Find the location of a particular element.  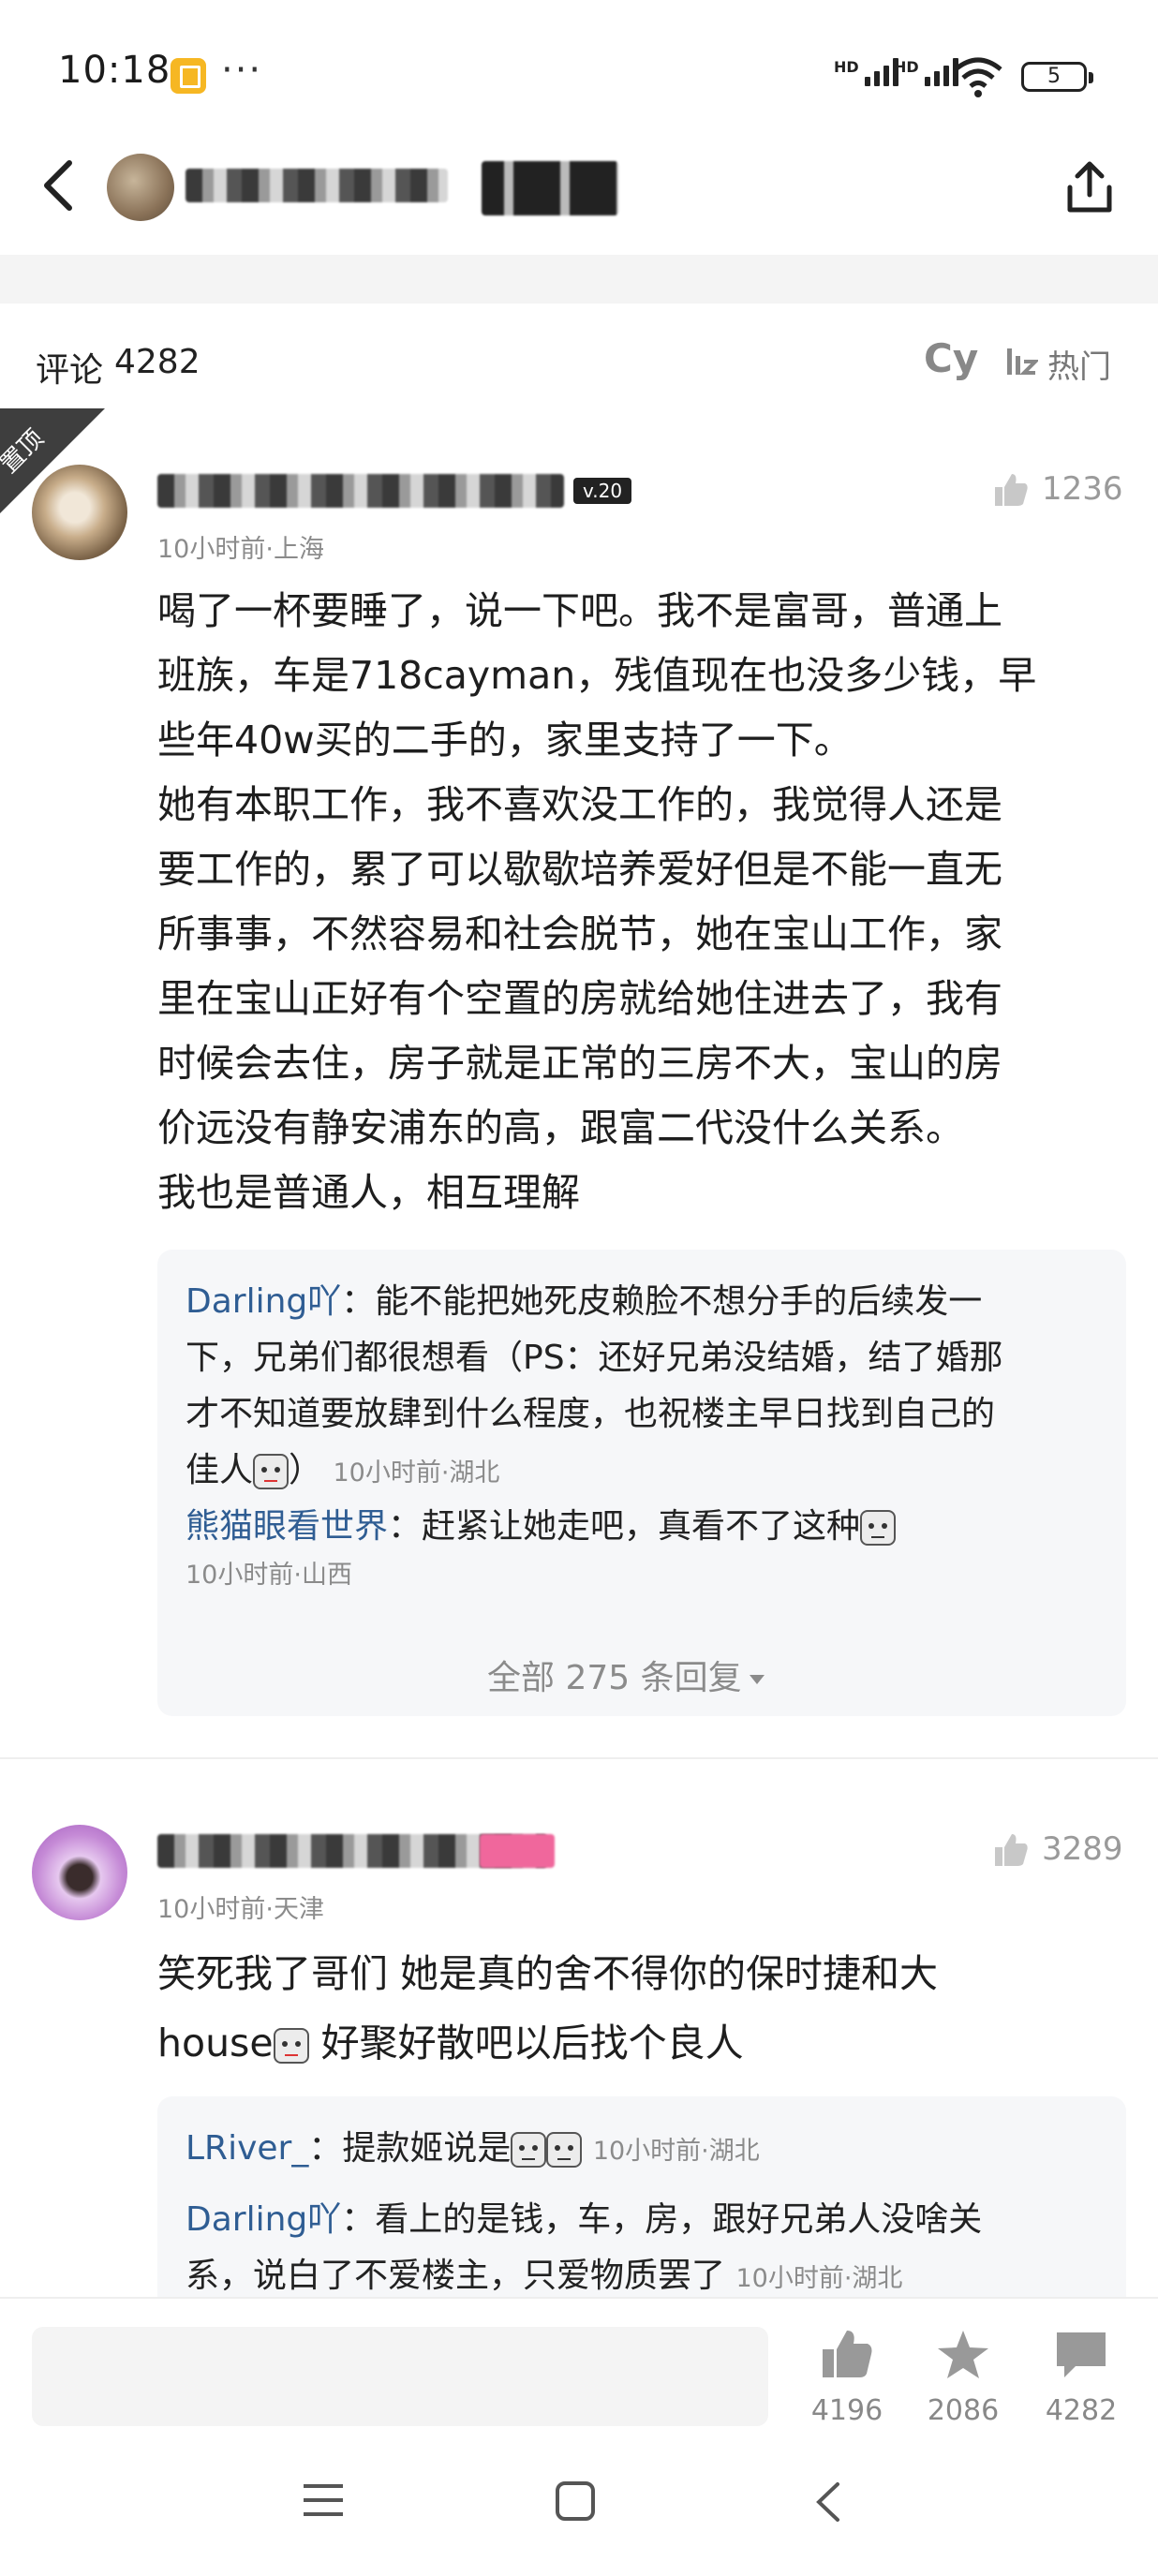

comment-total: 4282 is located at coordinates (1081, 2410).